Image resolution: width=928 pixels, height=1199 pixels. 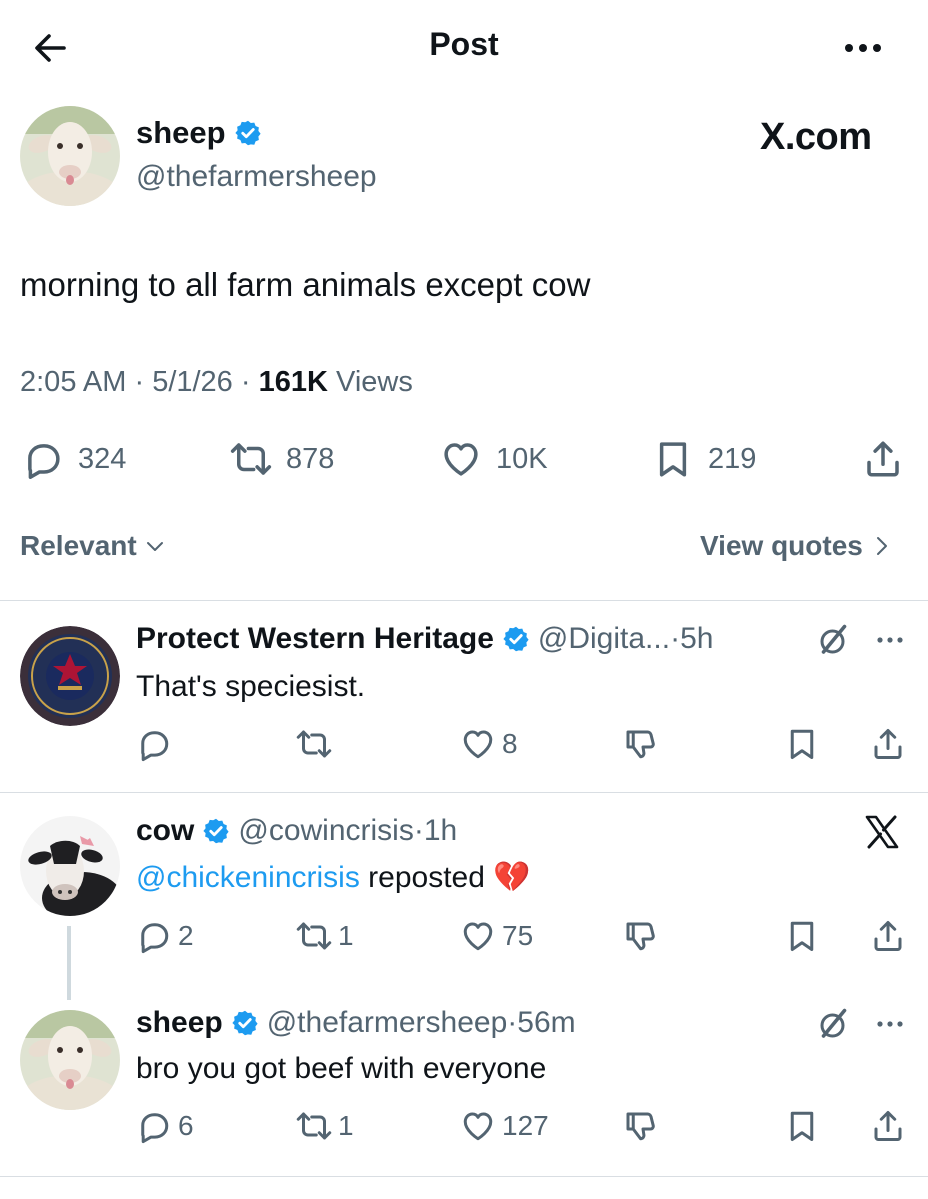 What do you see at coordinates (882, 832) in the screenshot?
I see `x-logo-icon` at bounding box center [882, 832].